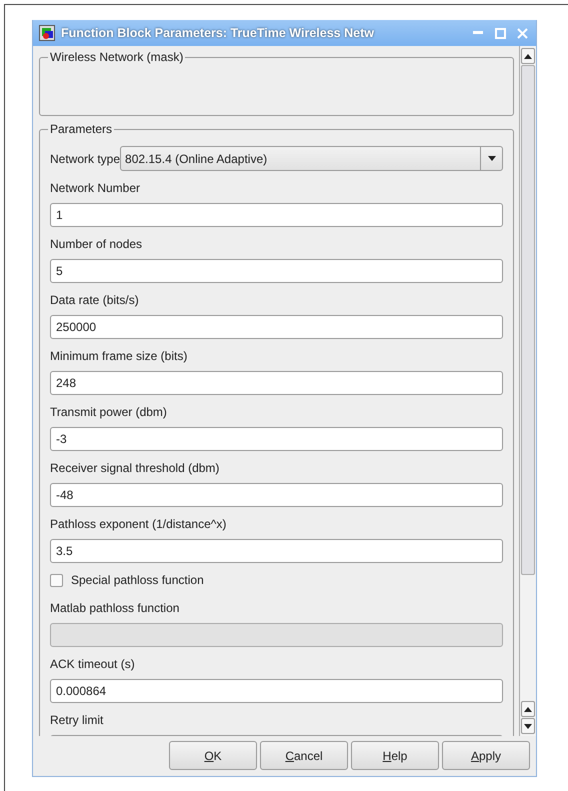 The height and width of the screenshot is (791, 568). Describe the element at coordinates (492, 158) in the screenshot. I see `caret-icon` at that location.